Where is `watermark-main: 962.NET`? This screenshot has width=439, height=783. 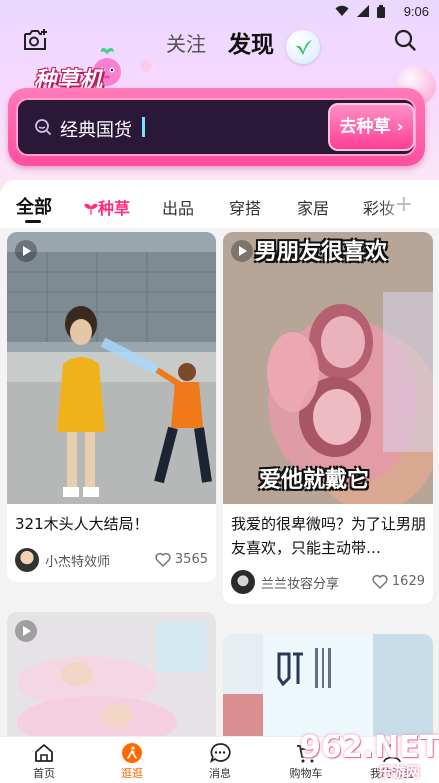
watermark-main: 962.NET is located at coordinates (369, 747).